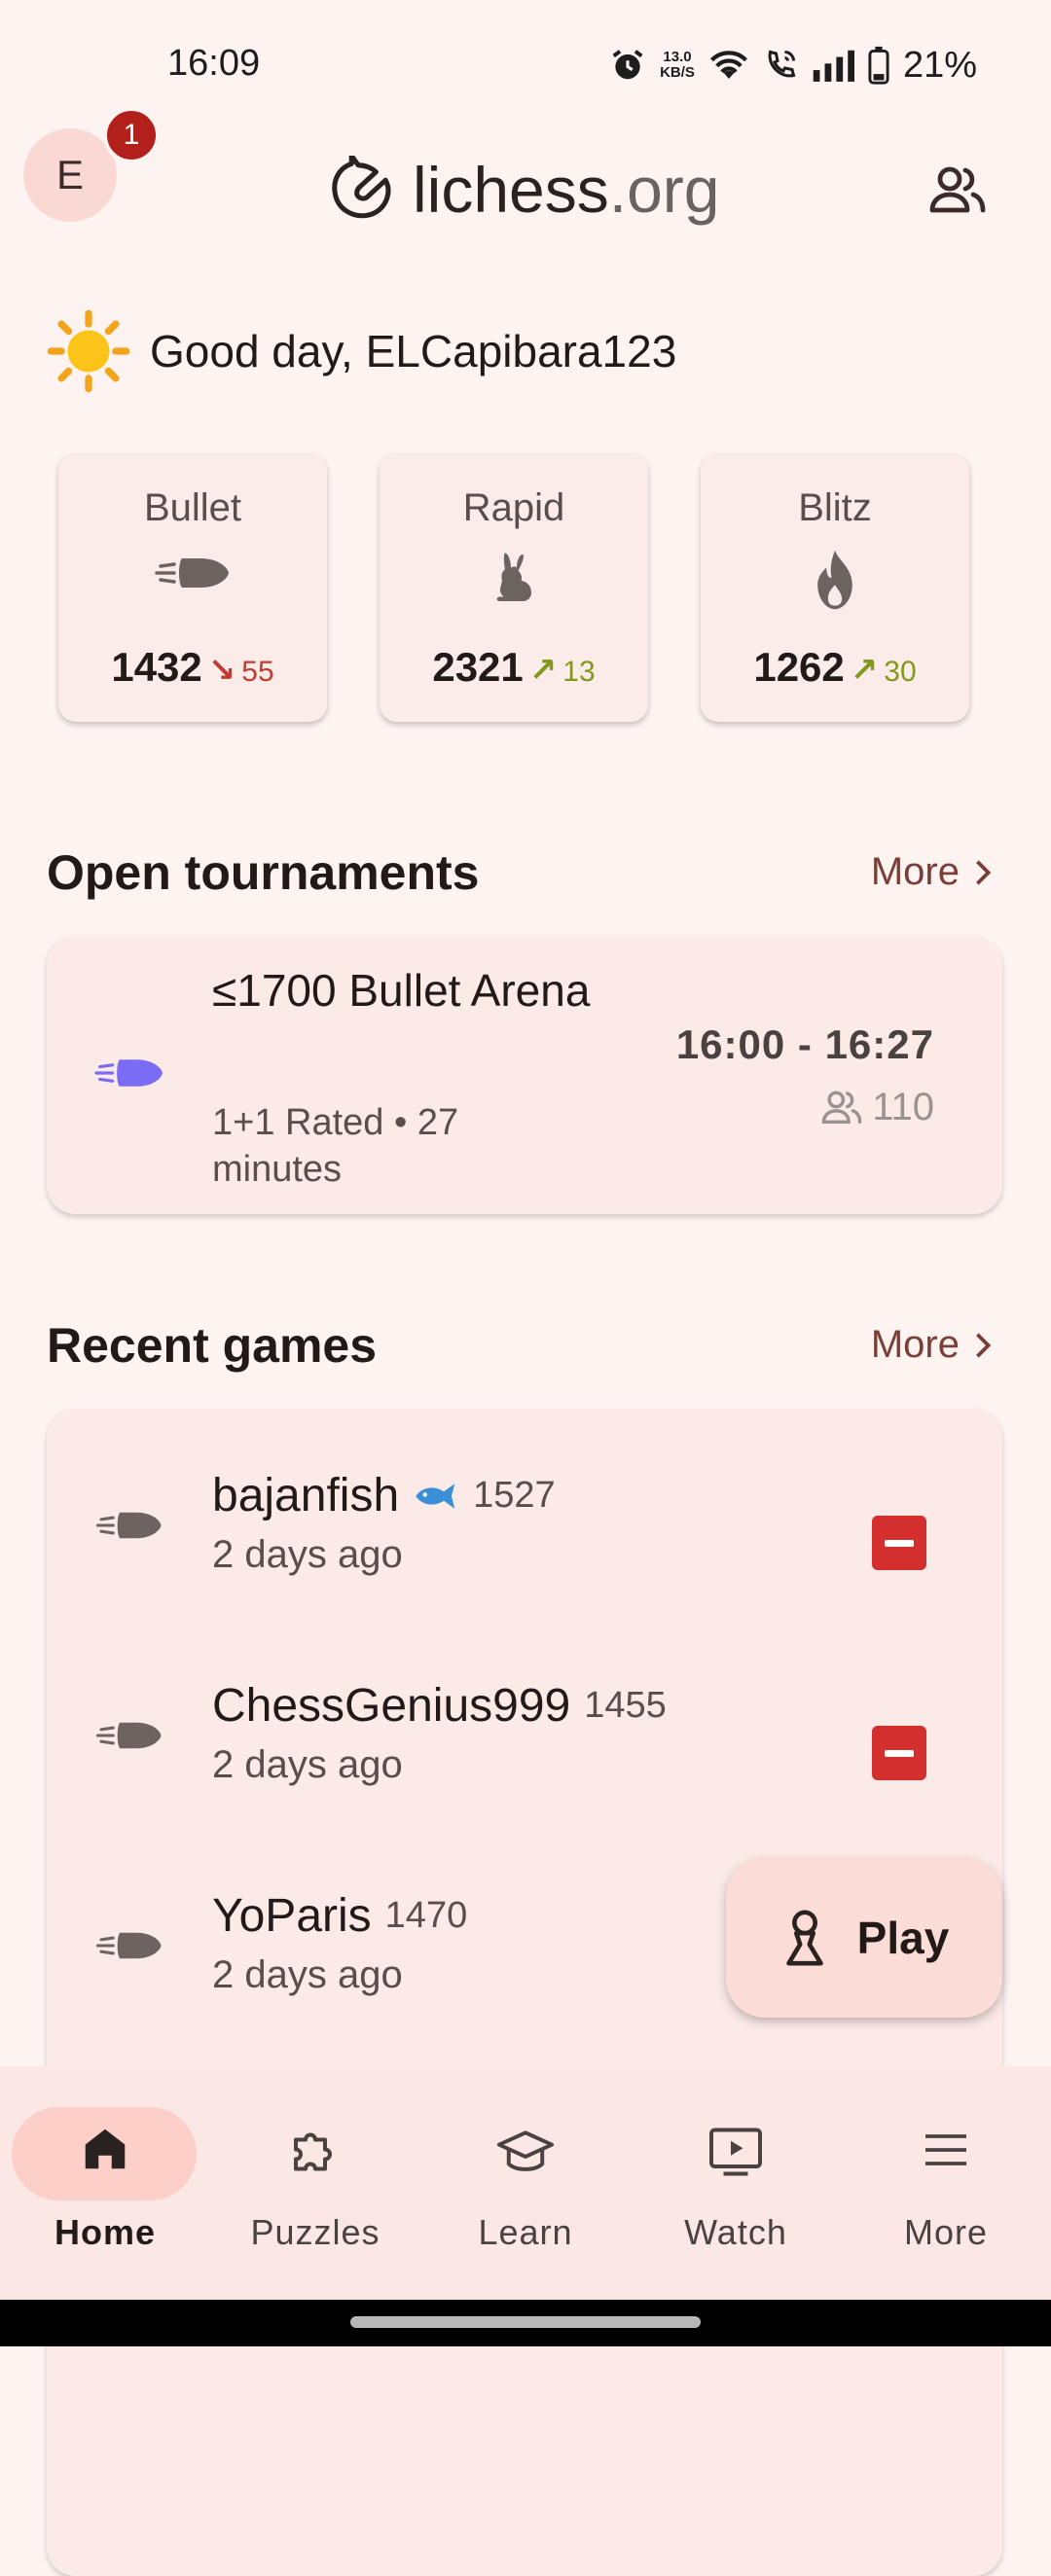  Describe the element at coordinates (799, 667) in the screenshot. I see `rating-value: 1262` at that location.